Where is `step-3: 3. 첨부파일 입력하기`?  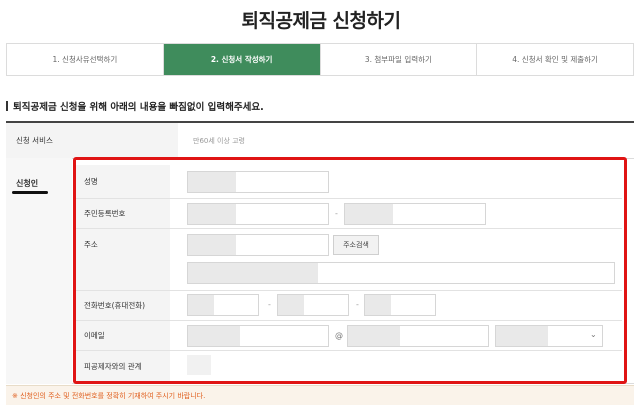 step-3: 3. 첨부파일 입력하기 is located at coordinates (399, 59).